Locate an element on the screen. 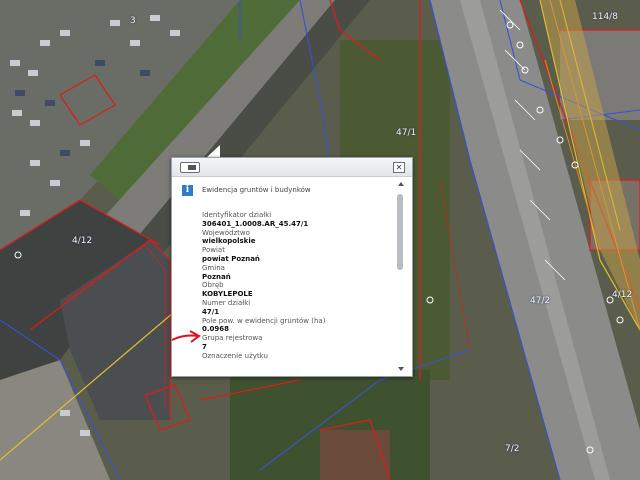  field-label: Gmina is located at coordinates (213, 267).